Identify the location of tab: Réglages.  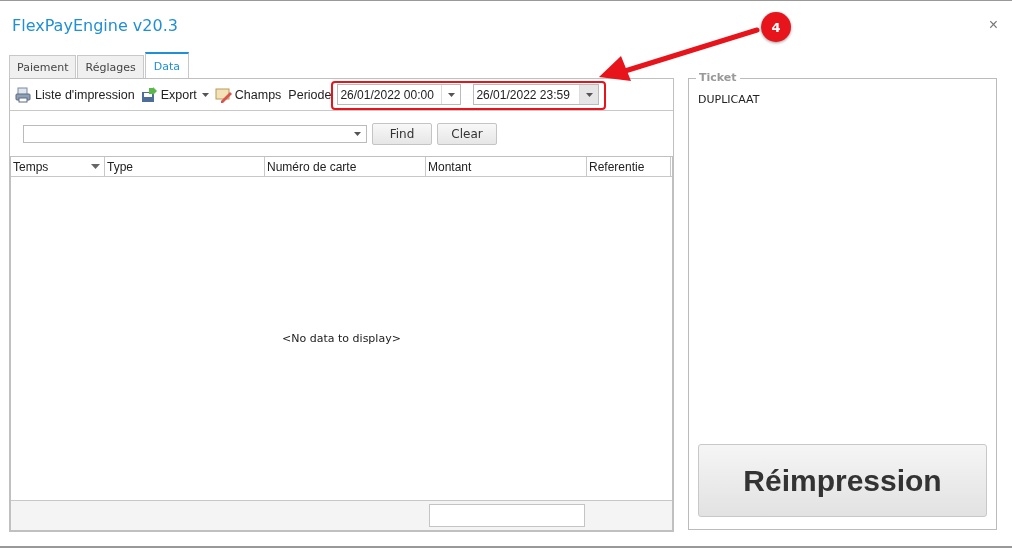
(110, 66).